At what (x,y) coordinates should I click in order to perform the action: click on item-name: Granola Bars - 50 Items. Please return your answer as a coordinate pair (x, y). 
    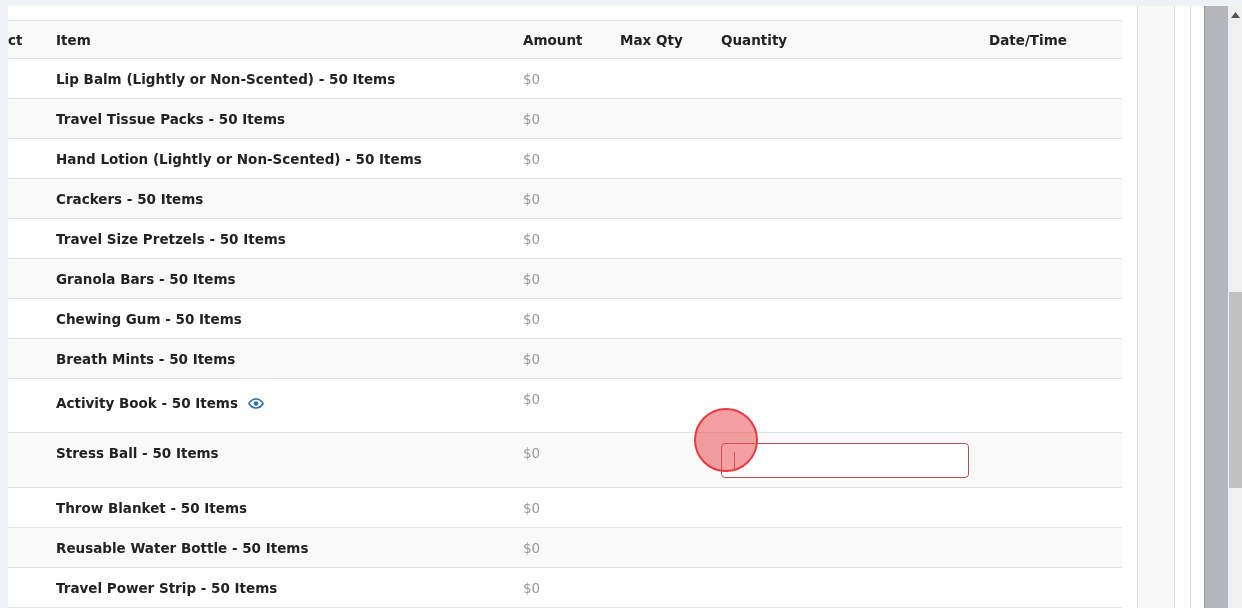
    Looking at the image, I should click on (146, 278).